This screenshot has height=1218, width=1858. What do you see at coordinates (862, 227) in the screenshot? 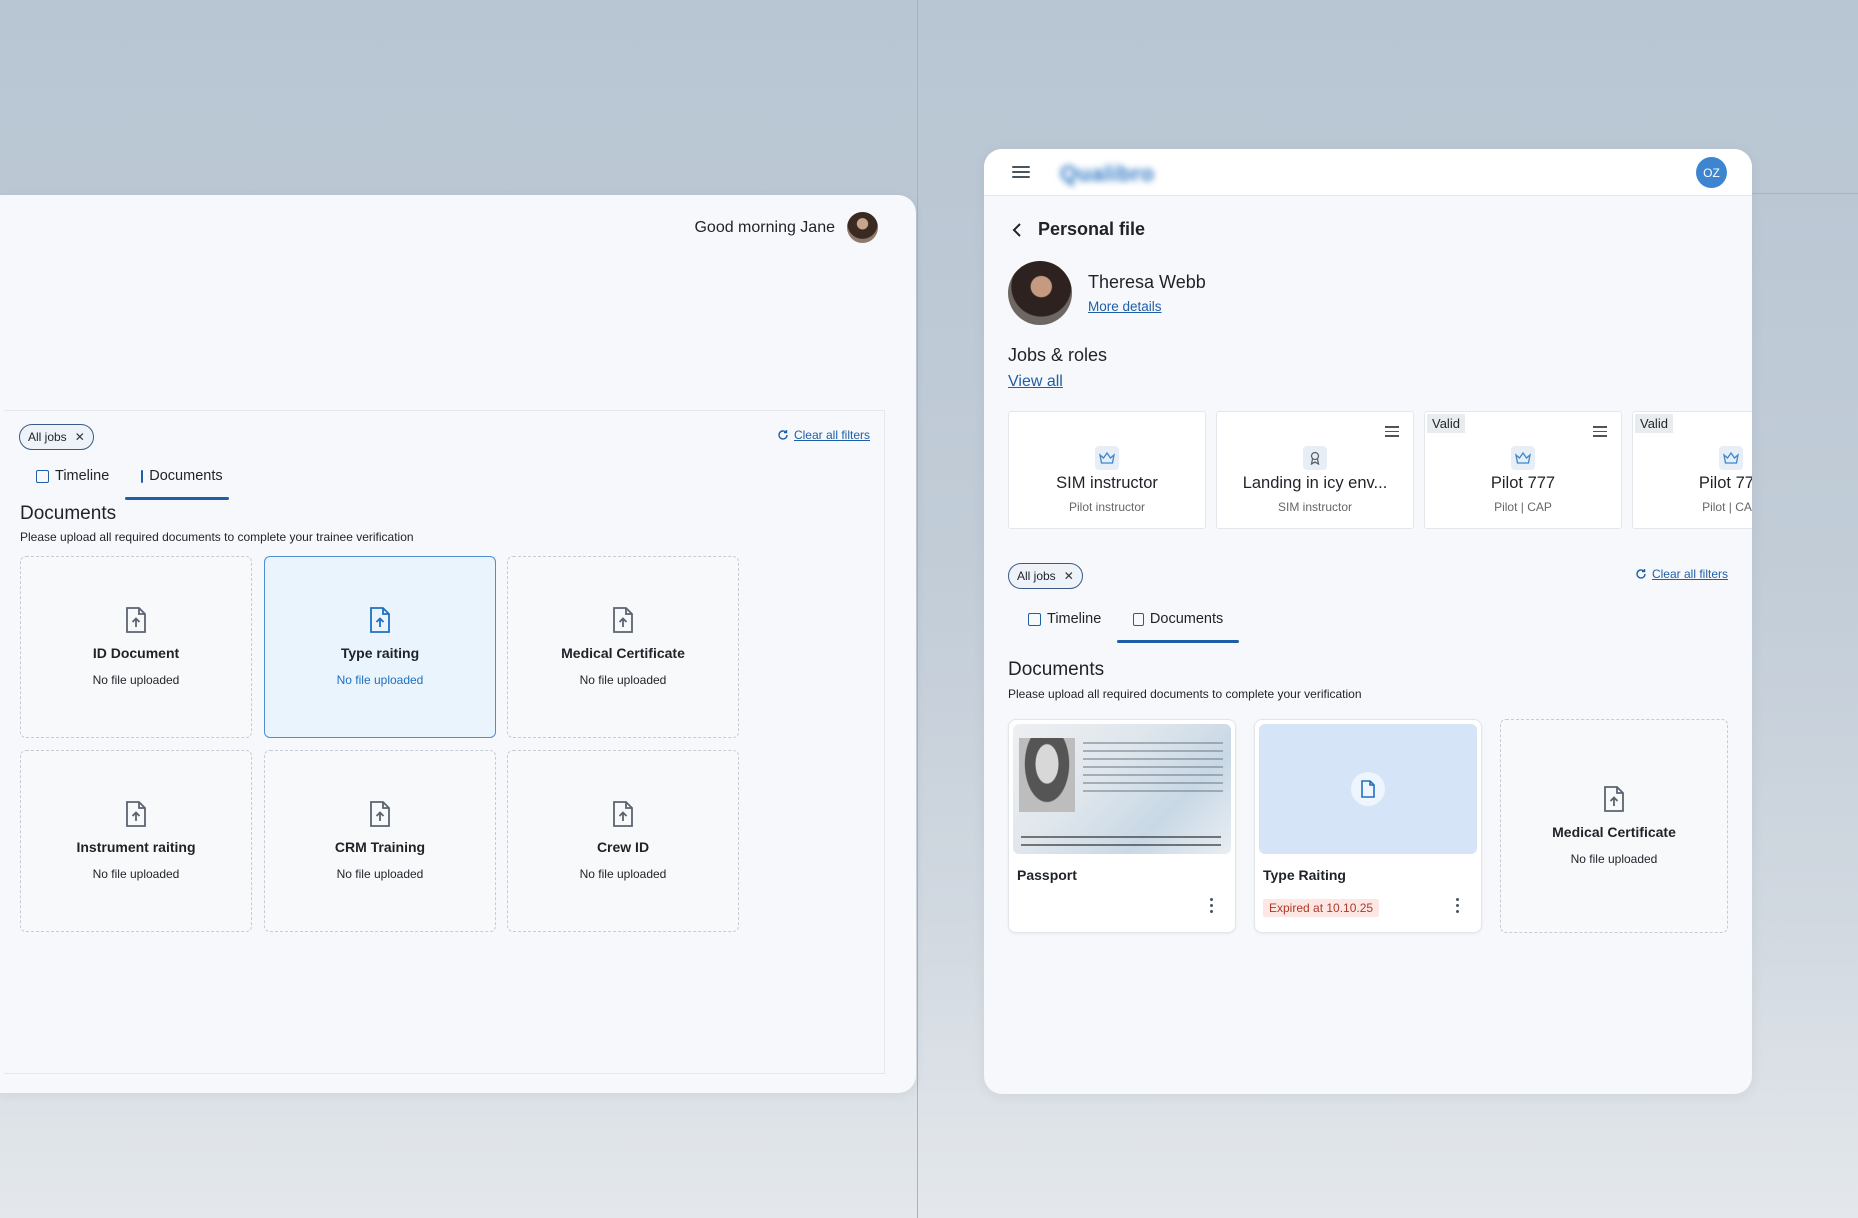
I see `avatar` at bounding box center [862, 227].